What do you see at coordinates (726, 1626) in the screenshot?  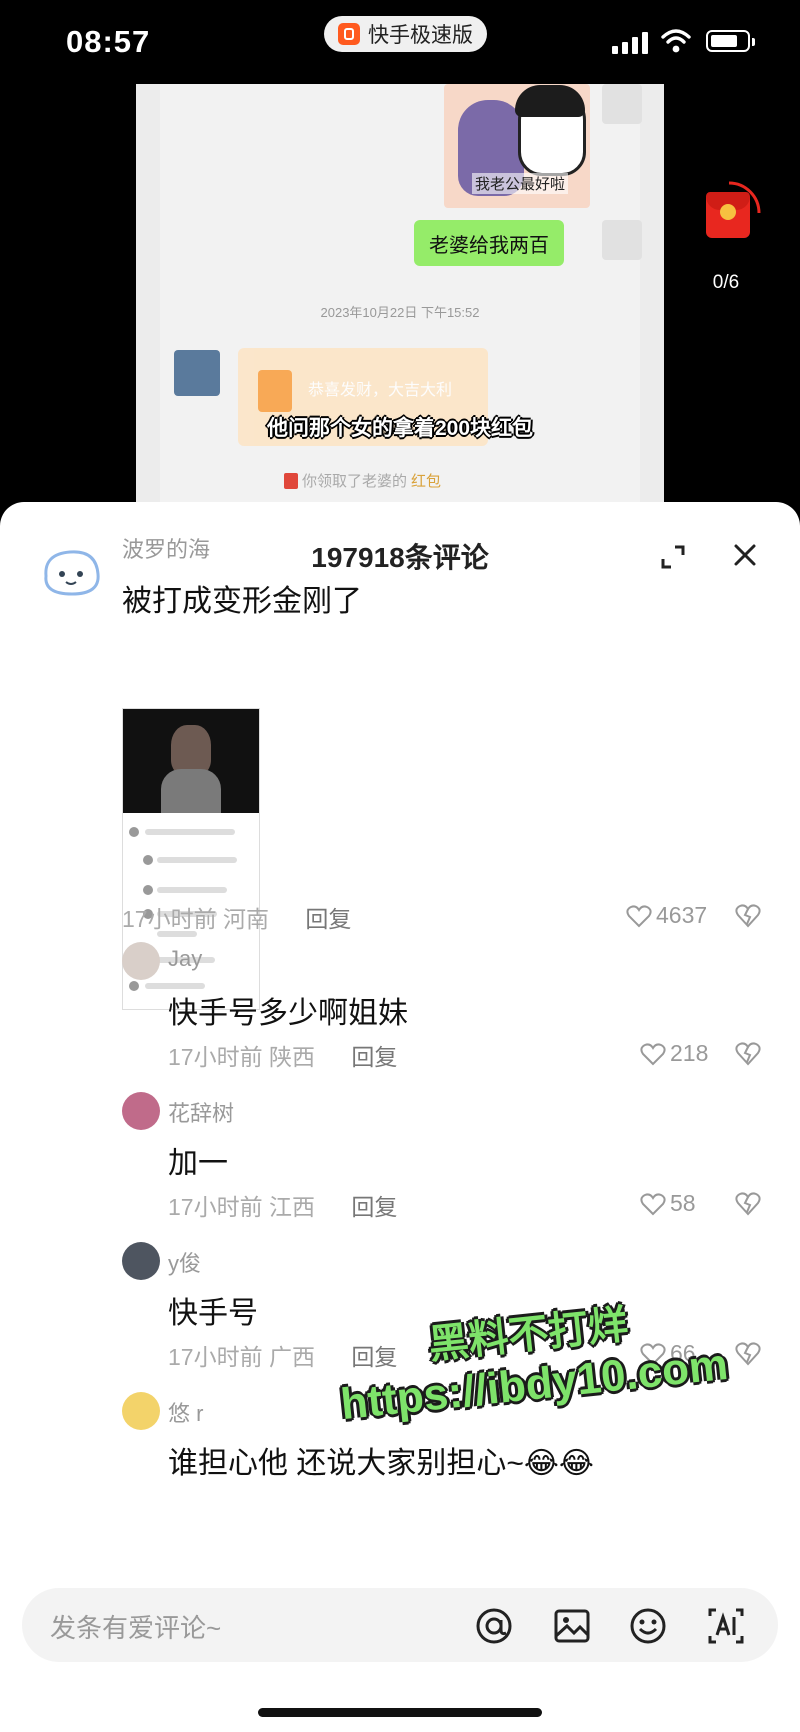 I see `ai-icon` at bounding box center [726, 1626].